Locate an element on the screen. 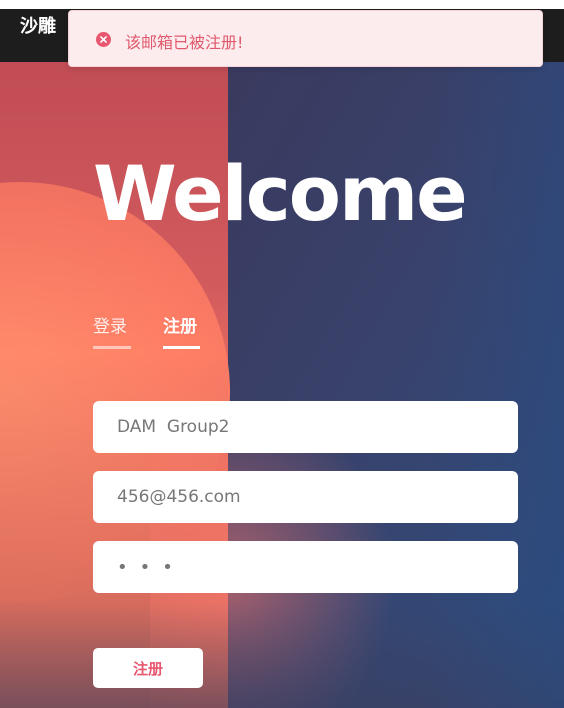  error-circle-icon is located at coordinates (103, 39).